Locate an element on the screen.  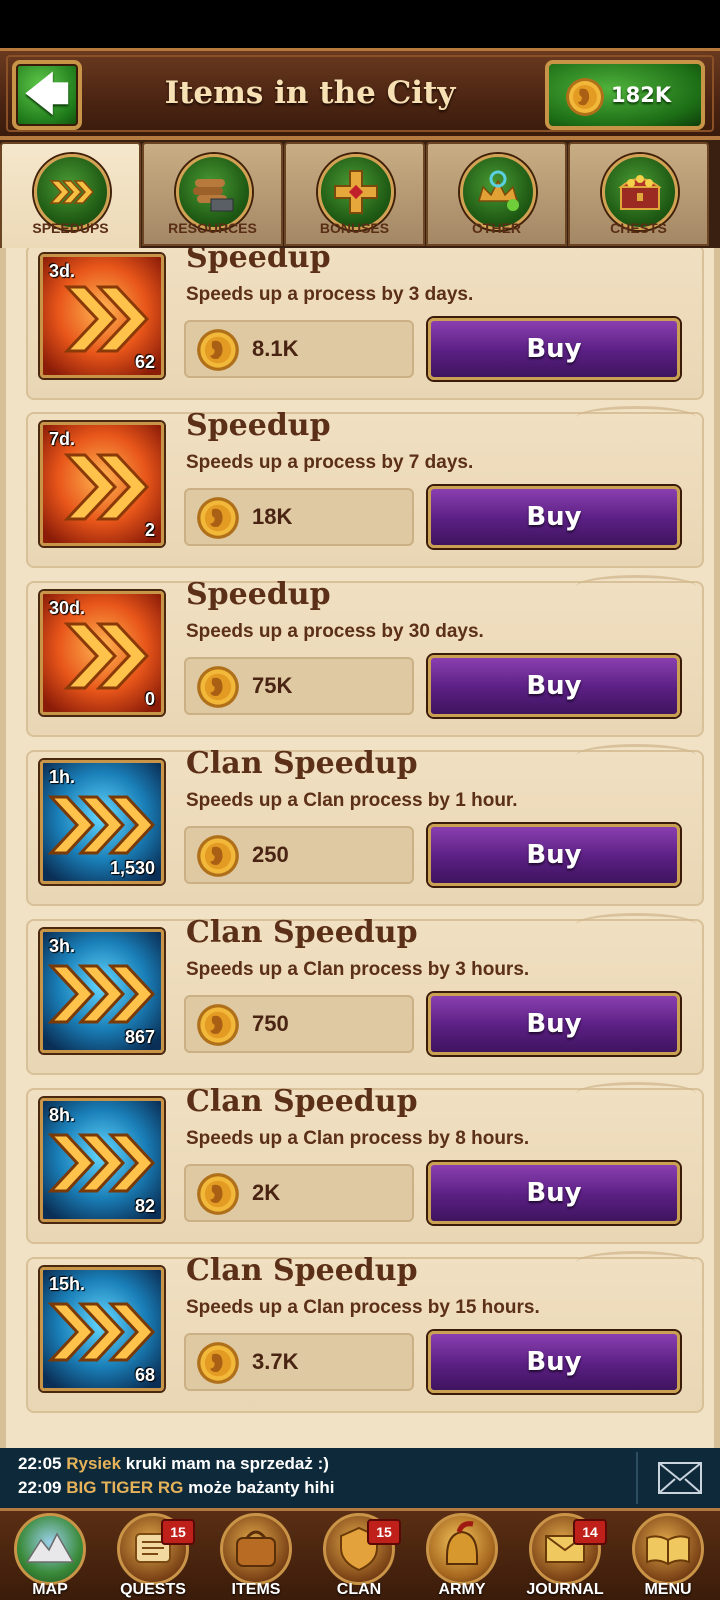
clan-speedup-item-icon: 8h. 82 is located at coordinates (102, 1160).